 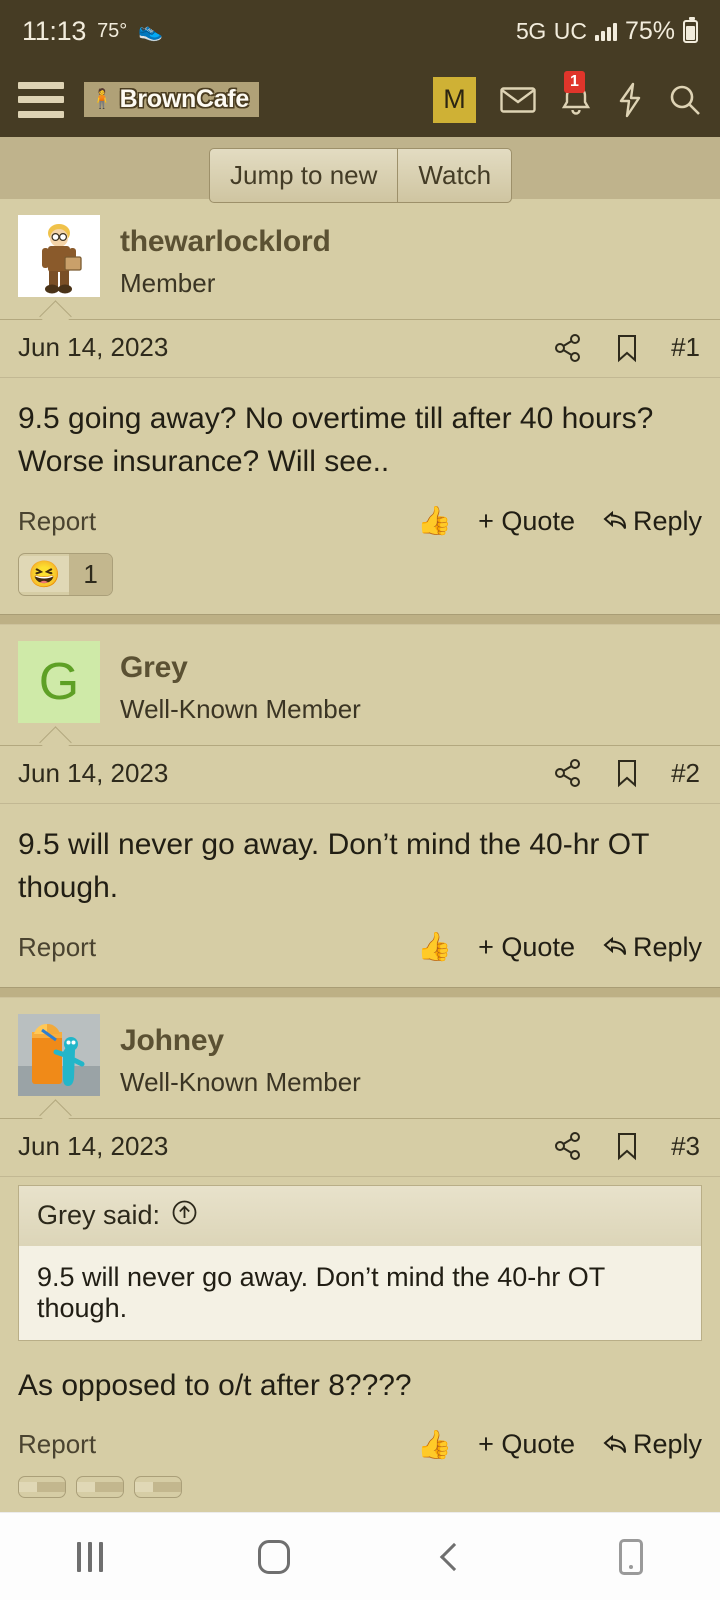 What do you see at coordinates (685, 347) in the screenshot?
I see `post-number: #1` at bounding box center [685, 347].